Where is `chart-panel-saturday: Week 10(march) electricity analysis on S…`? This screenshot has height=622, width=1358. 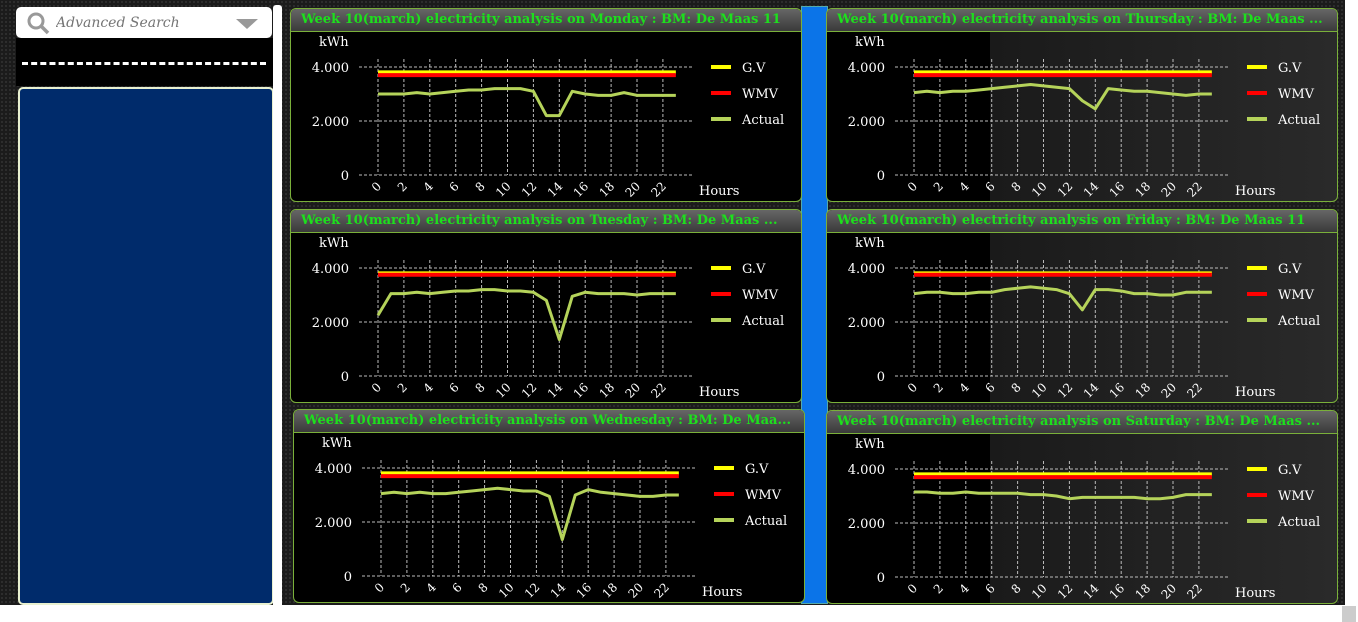 chart-panel-saturday: Week 10(march) electricity analysis on S… is located at coordinates (1082, 507).